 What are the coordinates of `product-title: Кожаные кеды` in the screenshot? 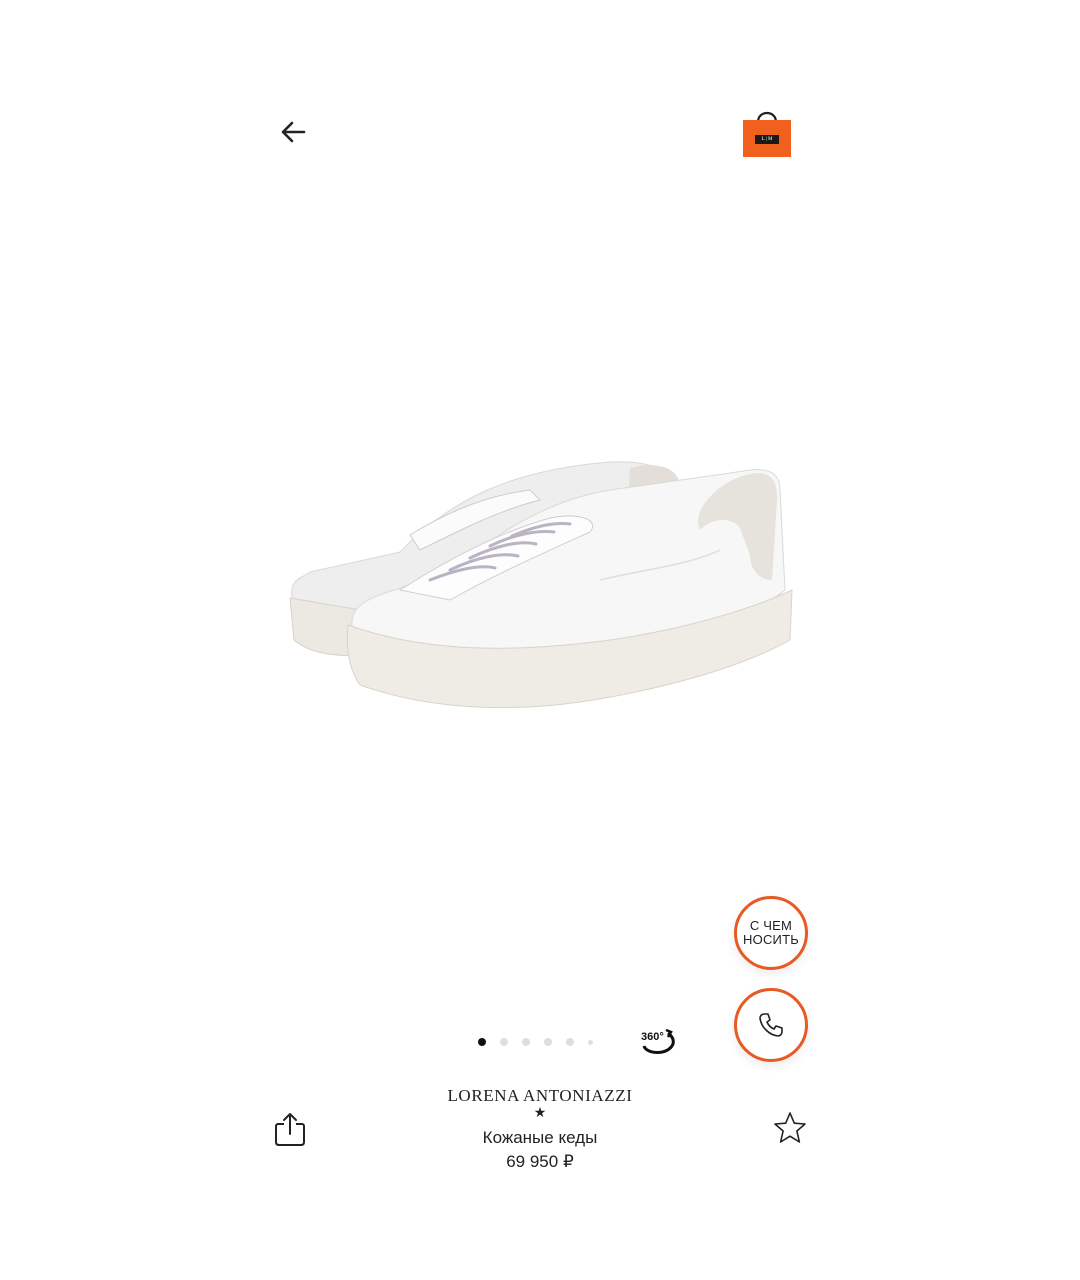 It's located at (540, 1137).